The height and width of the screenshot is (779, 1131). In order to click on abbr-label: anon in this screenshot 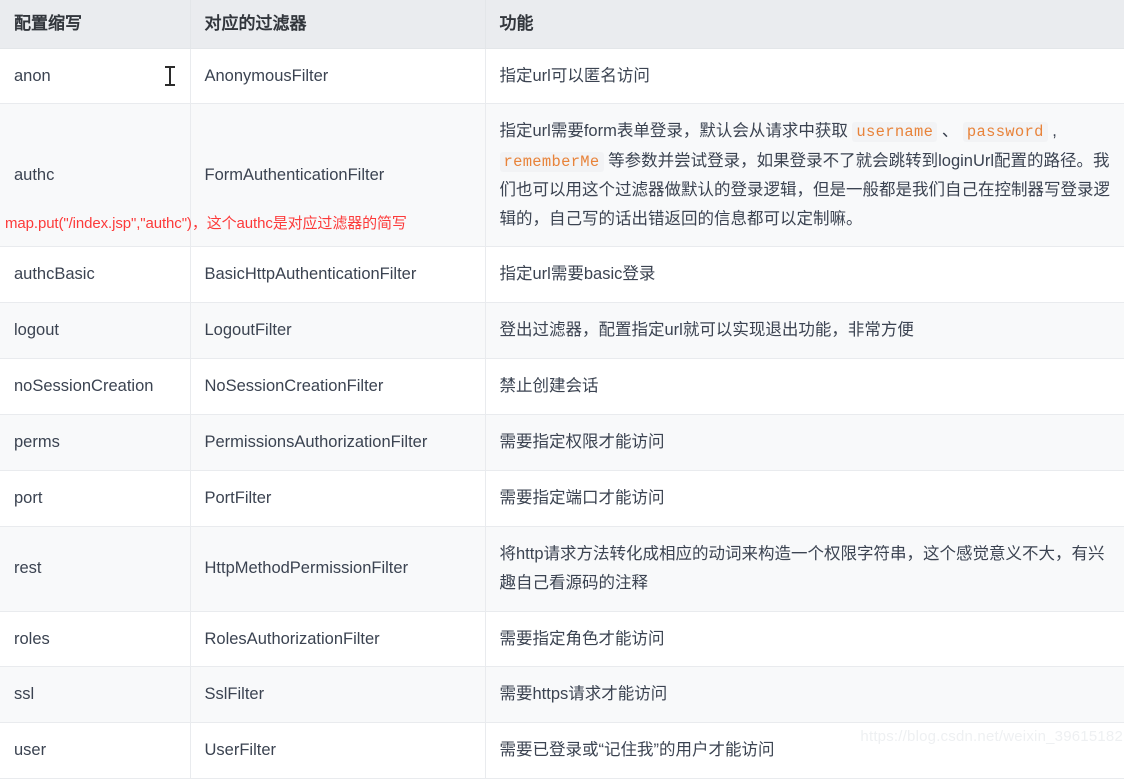, I will do `click(32, 75)`.